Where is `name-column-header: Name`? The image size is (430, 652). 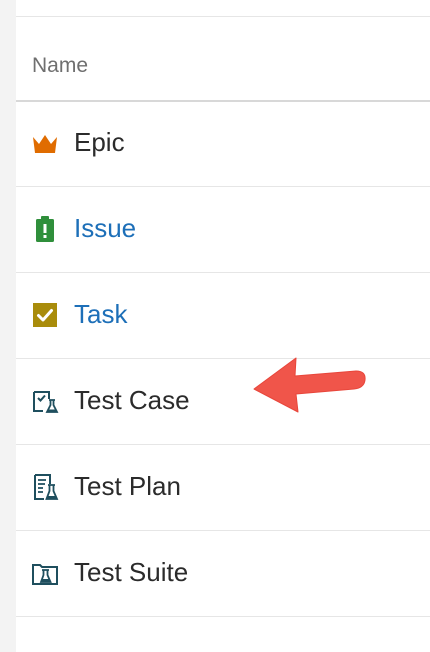 name-column-header: Name is located at coordinates (223, 68).